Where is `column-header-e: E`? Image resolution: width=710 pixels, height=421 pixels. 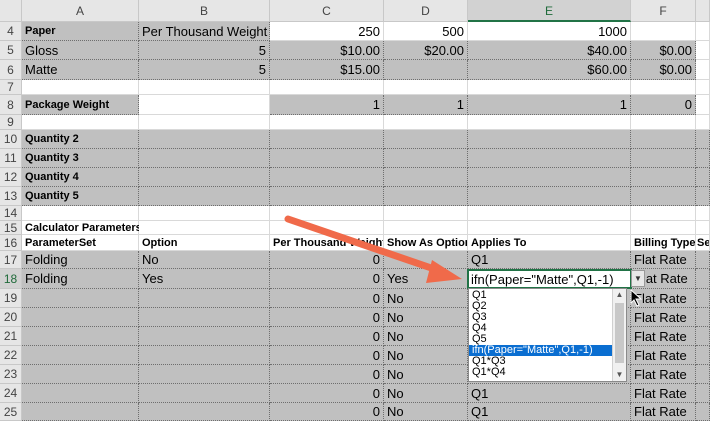 column-header-e: E is located at coordinates (549, 11).